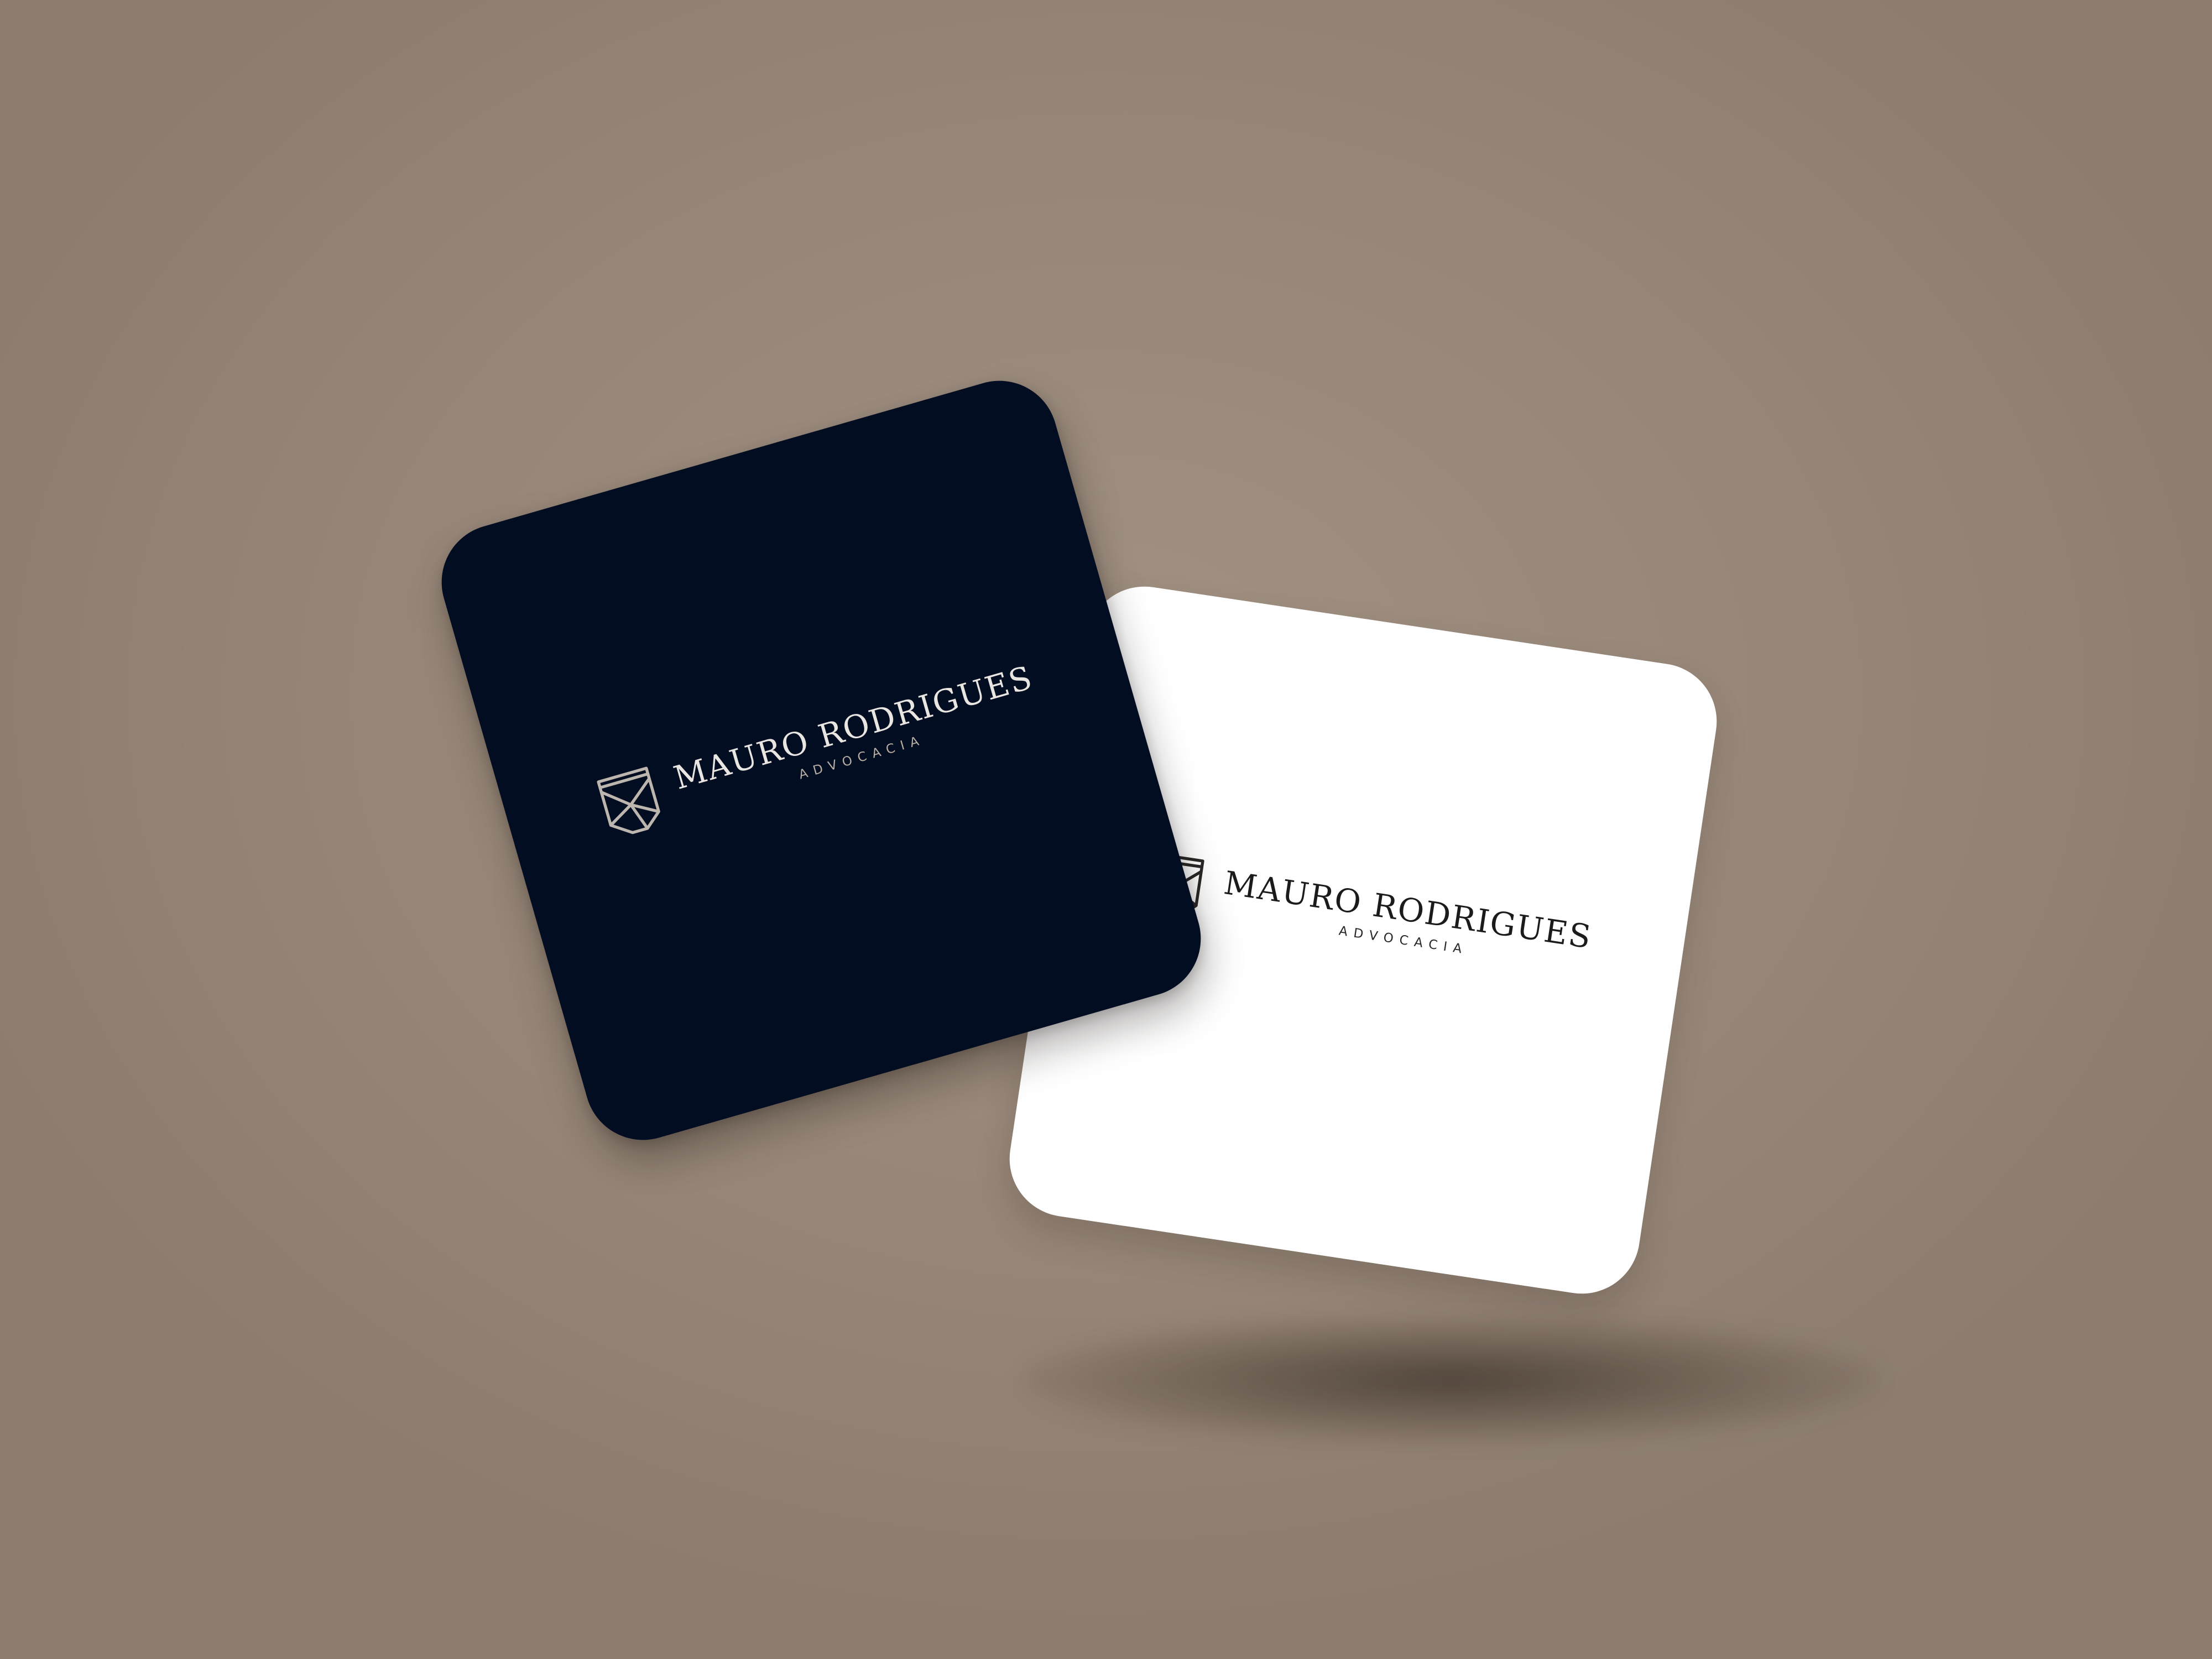 The width and height of the screenshot is (2212, 1659). I want to click on mr-monogram-shield-icon, so click(629, 800).